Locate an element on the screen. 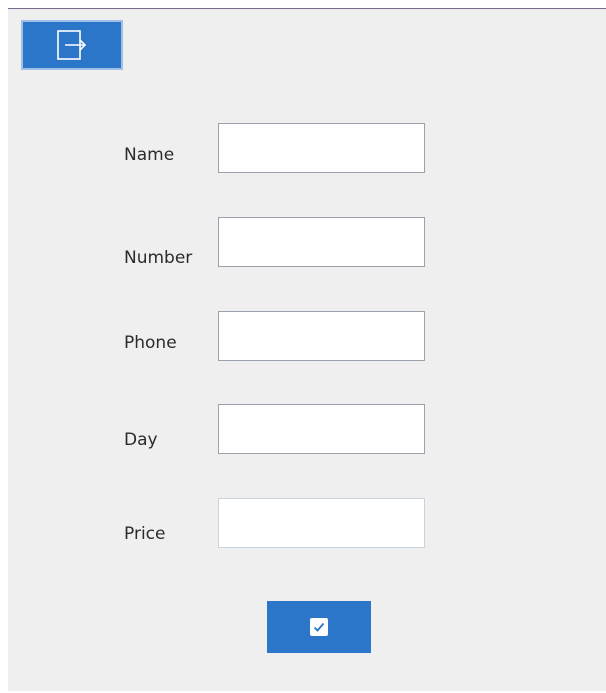 Image resolution: width=606 pixels, height=693 pixels. price-label: Price is located at coordinates (145, 534).